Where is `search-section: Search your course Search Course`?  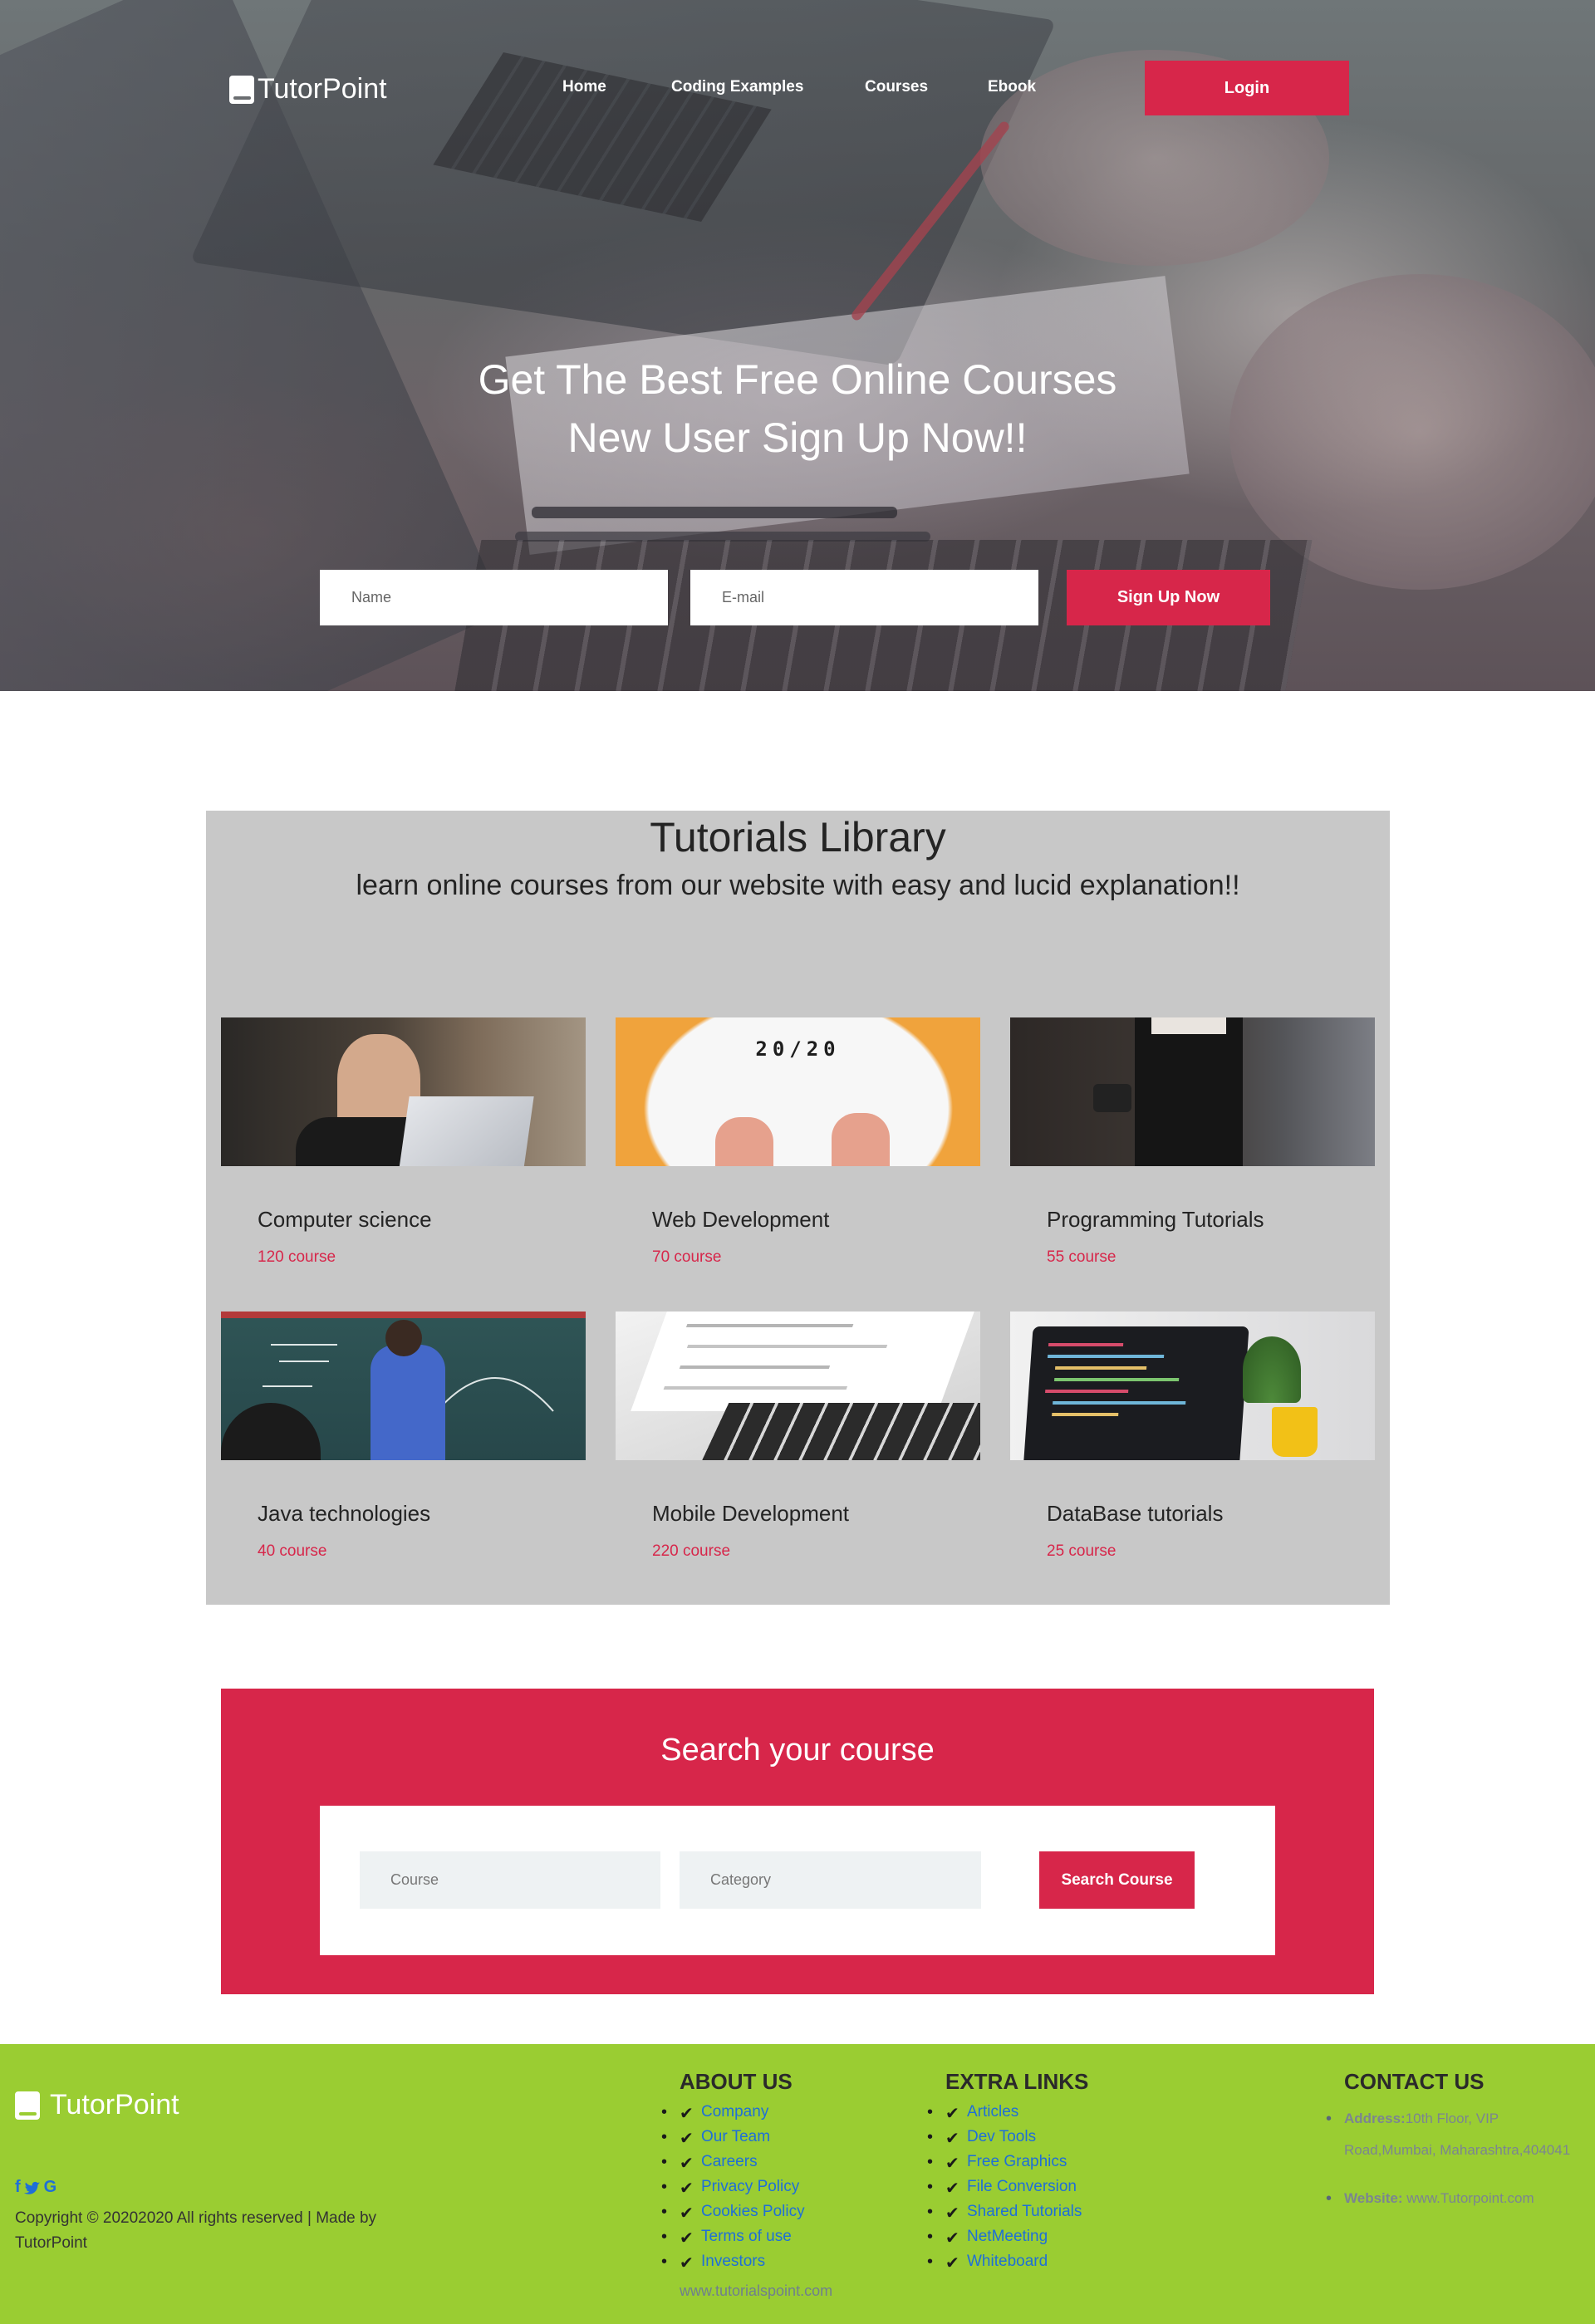
search-section: Search your course Search Course is located at coordinates (797, 1842).